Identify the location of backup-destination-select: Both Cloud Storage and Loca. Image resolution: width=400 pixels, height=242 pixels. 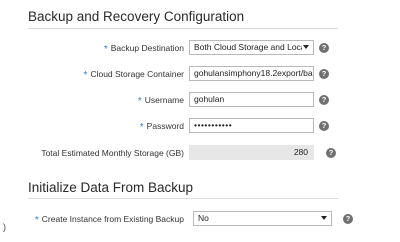
(251, 47).